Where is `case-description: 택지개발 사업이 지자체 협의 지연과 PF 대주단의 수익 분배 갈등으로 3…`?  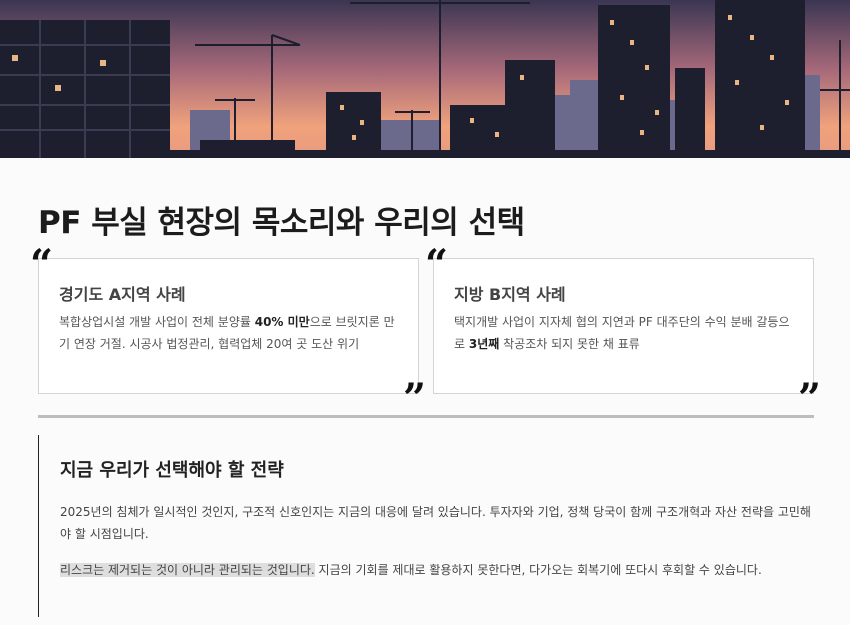 case-description: 택지개발 사업이 지자체 협의 지연과 PF 대주단의 수익 분배 갈등으로 3… is located at coordinates (622, 333).